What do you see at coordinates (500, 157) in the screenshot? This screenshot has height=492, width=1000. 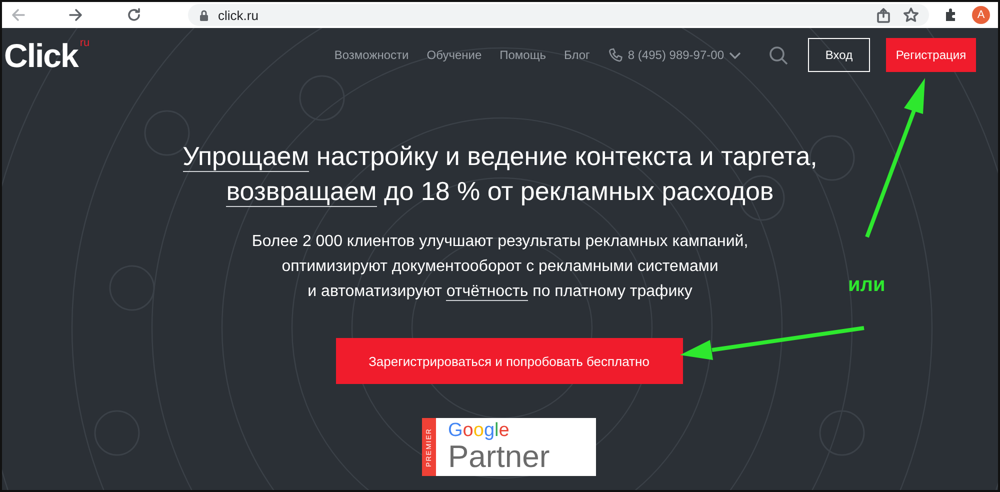 I see `headline-text: Упрощаем настройку и ведение контекста и таргета,` at bounding box center [500, 157].